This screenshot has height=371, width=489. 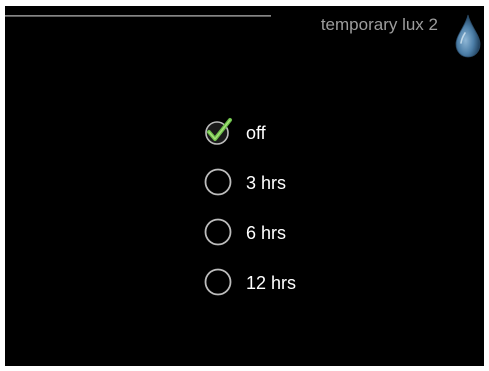 What do you see at coordinates (468, 36) in the screenshot?
I see `water-drop-icon` at bounding box center [468, 36].